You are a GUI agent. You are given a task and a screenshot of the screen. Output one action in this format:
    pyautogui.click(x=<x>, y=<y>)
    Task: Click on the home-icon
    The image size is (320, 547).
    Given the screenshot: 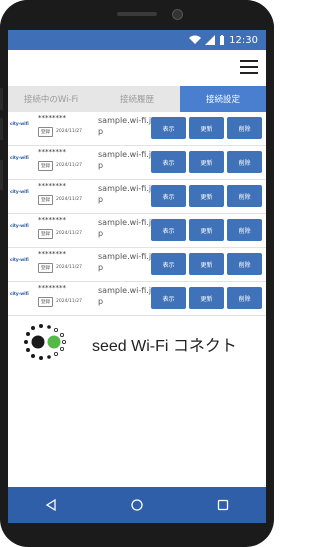 What is the action you would take?
    pyautogui.click(x=137, y=505)
    